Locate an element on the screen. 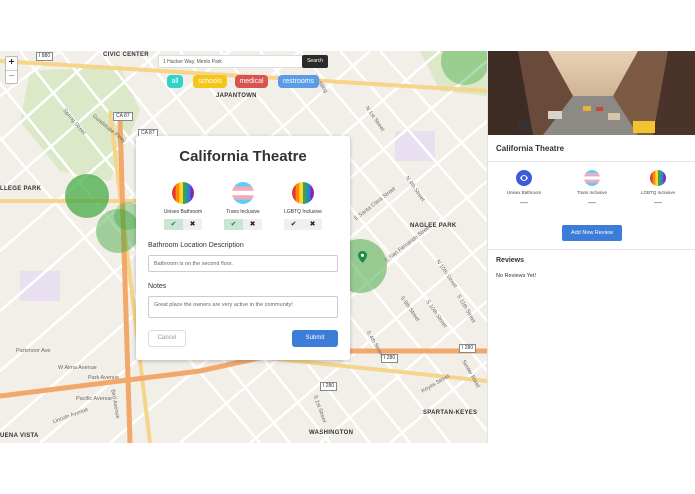 The image size is (695, 494). zoom-control: + − is located at coordinates (11, 70).